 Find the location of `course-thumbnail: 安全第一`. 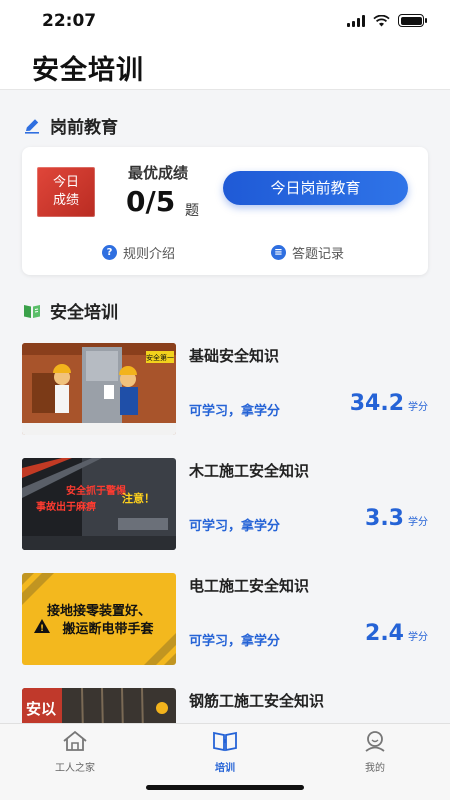

course-thumbnail: 安全第一 is located at coordinates (99, 389).